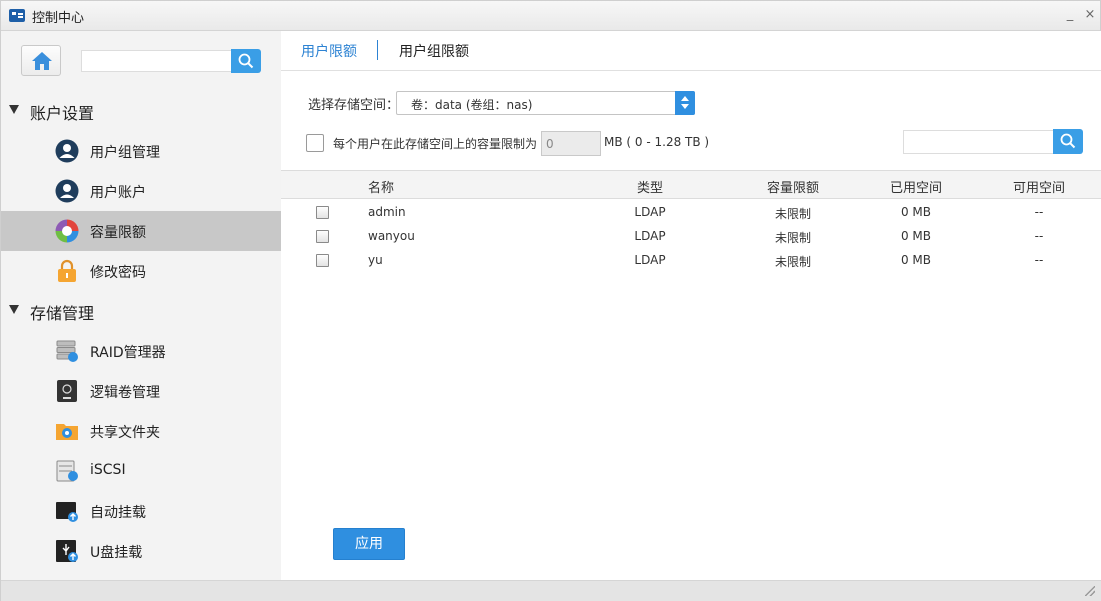 This screenshot has width=1101, height=601. I want to click on window-title: 控制中心, so click(58, 18).